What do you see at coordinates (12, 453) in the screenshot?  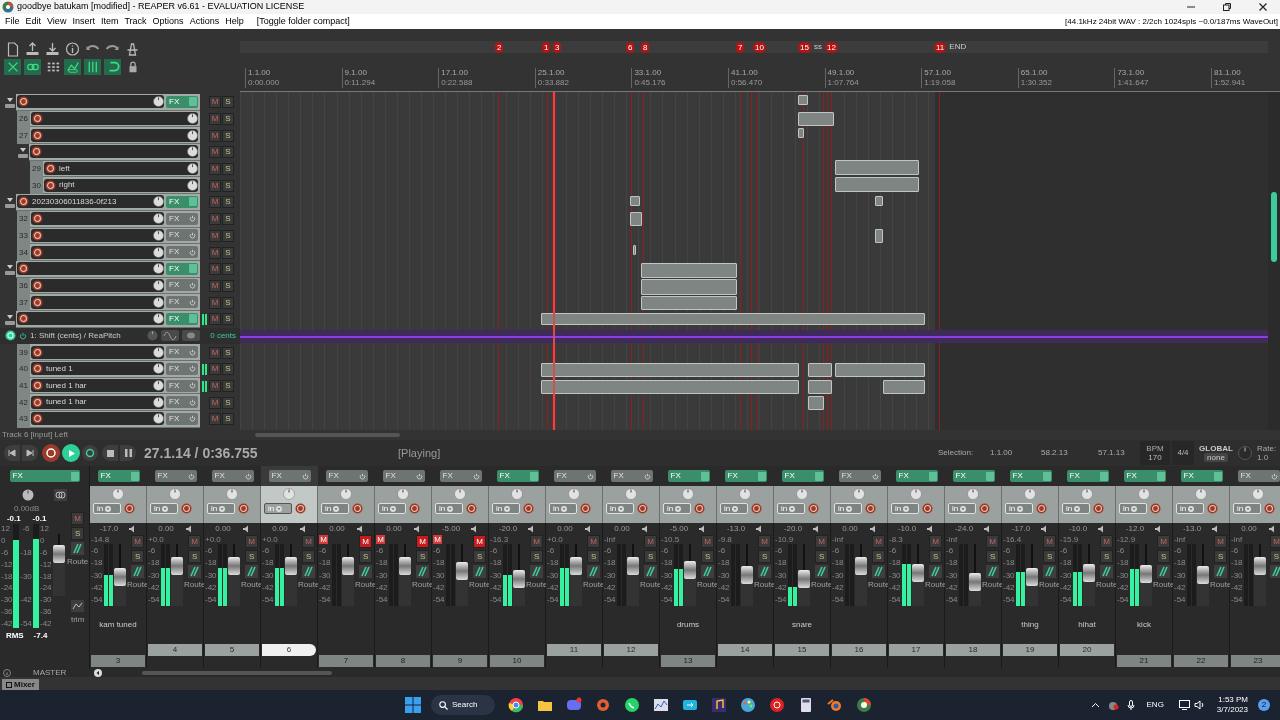 I see `skip-start-button` at bounding box center [12, 453].